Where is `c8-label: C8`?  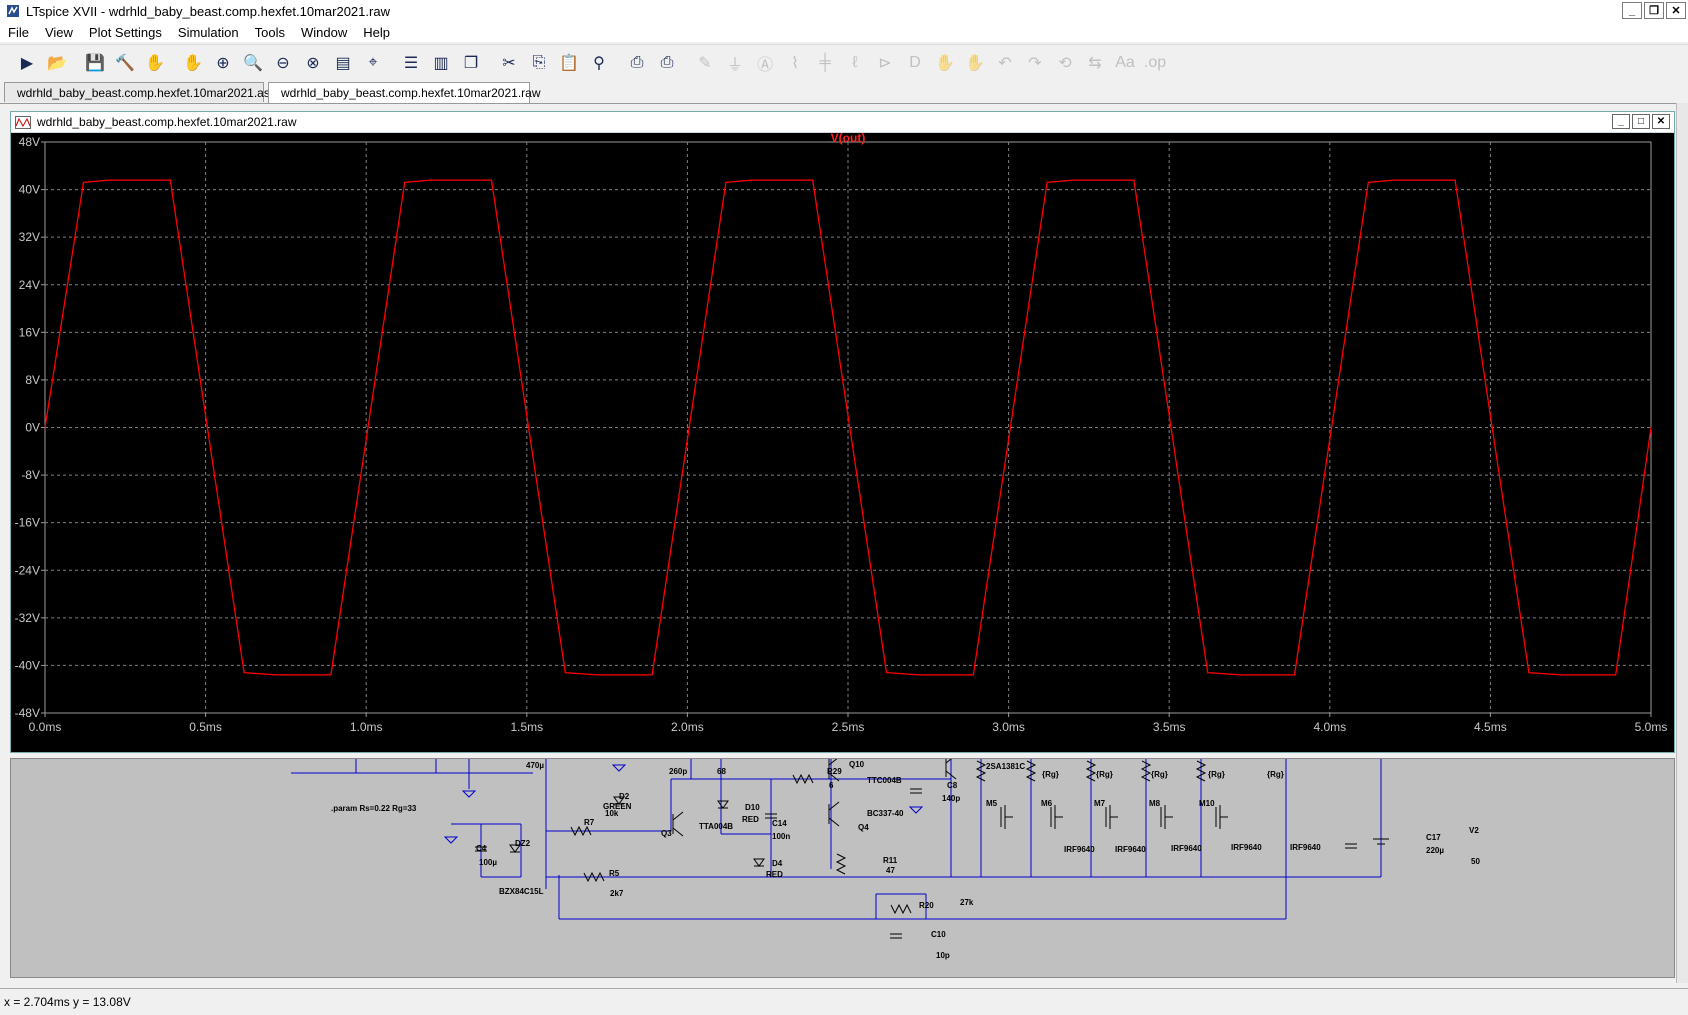 c8-label: C8 is located at coordinates (952, 785).